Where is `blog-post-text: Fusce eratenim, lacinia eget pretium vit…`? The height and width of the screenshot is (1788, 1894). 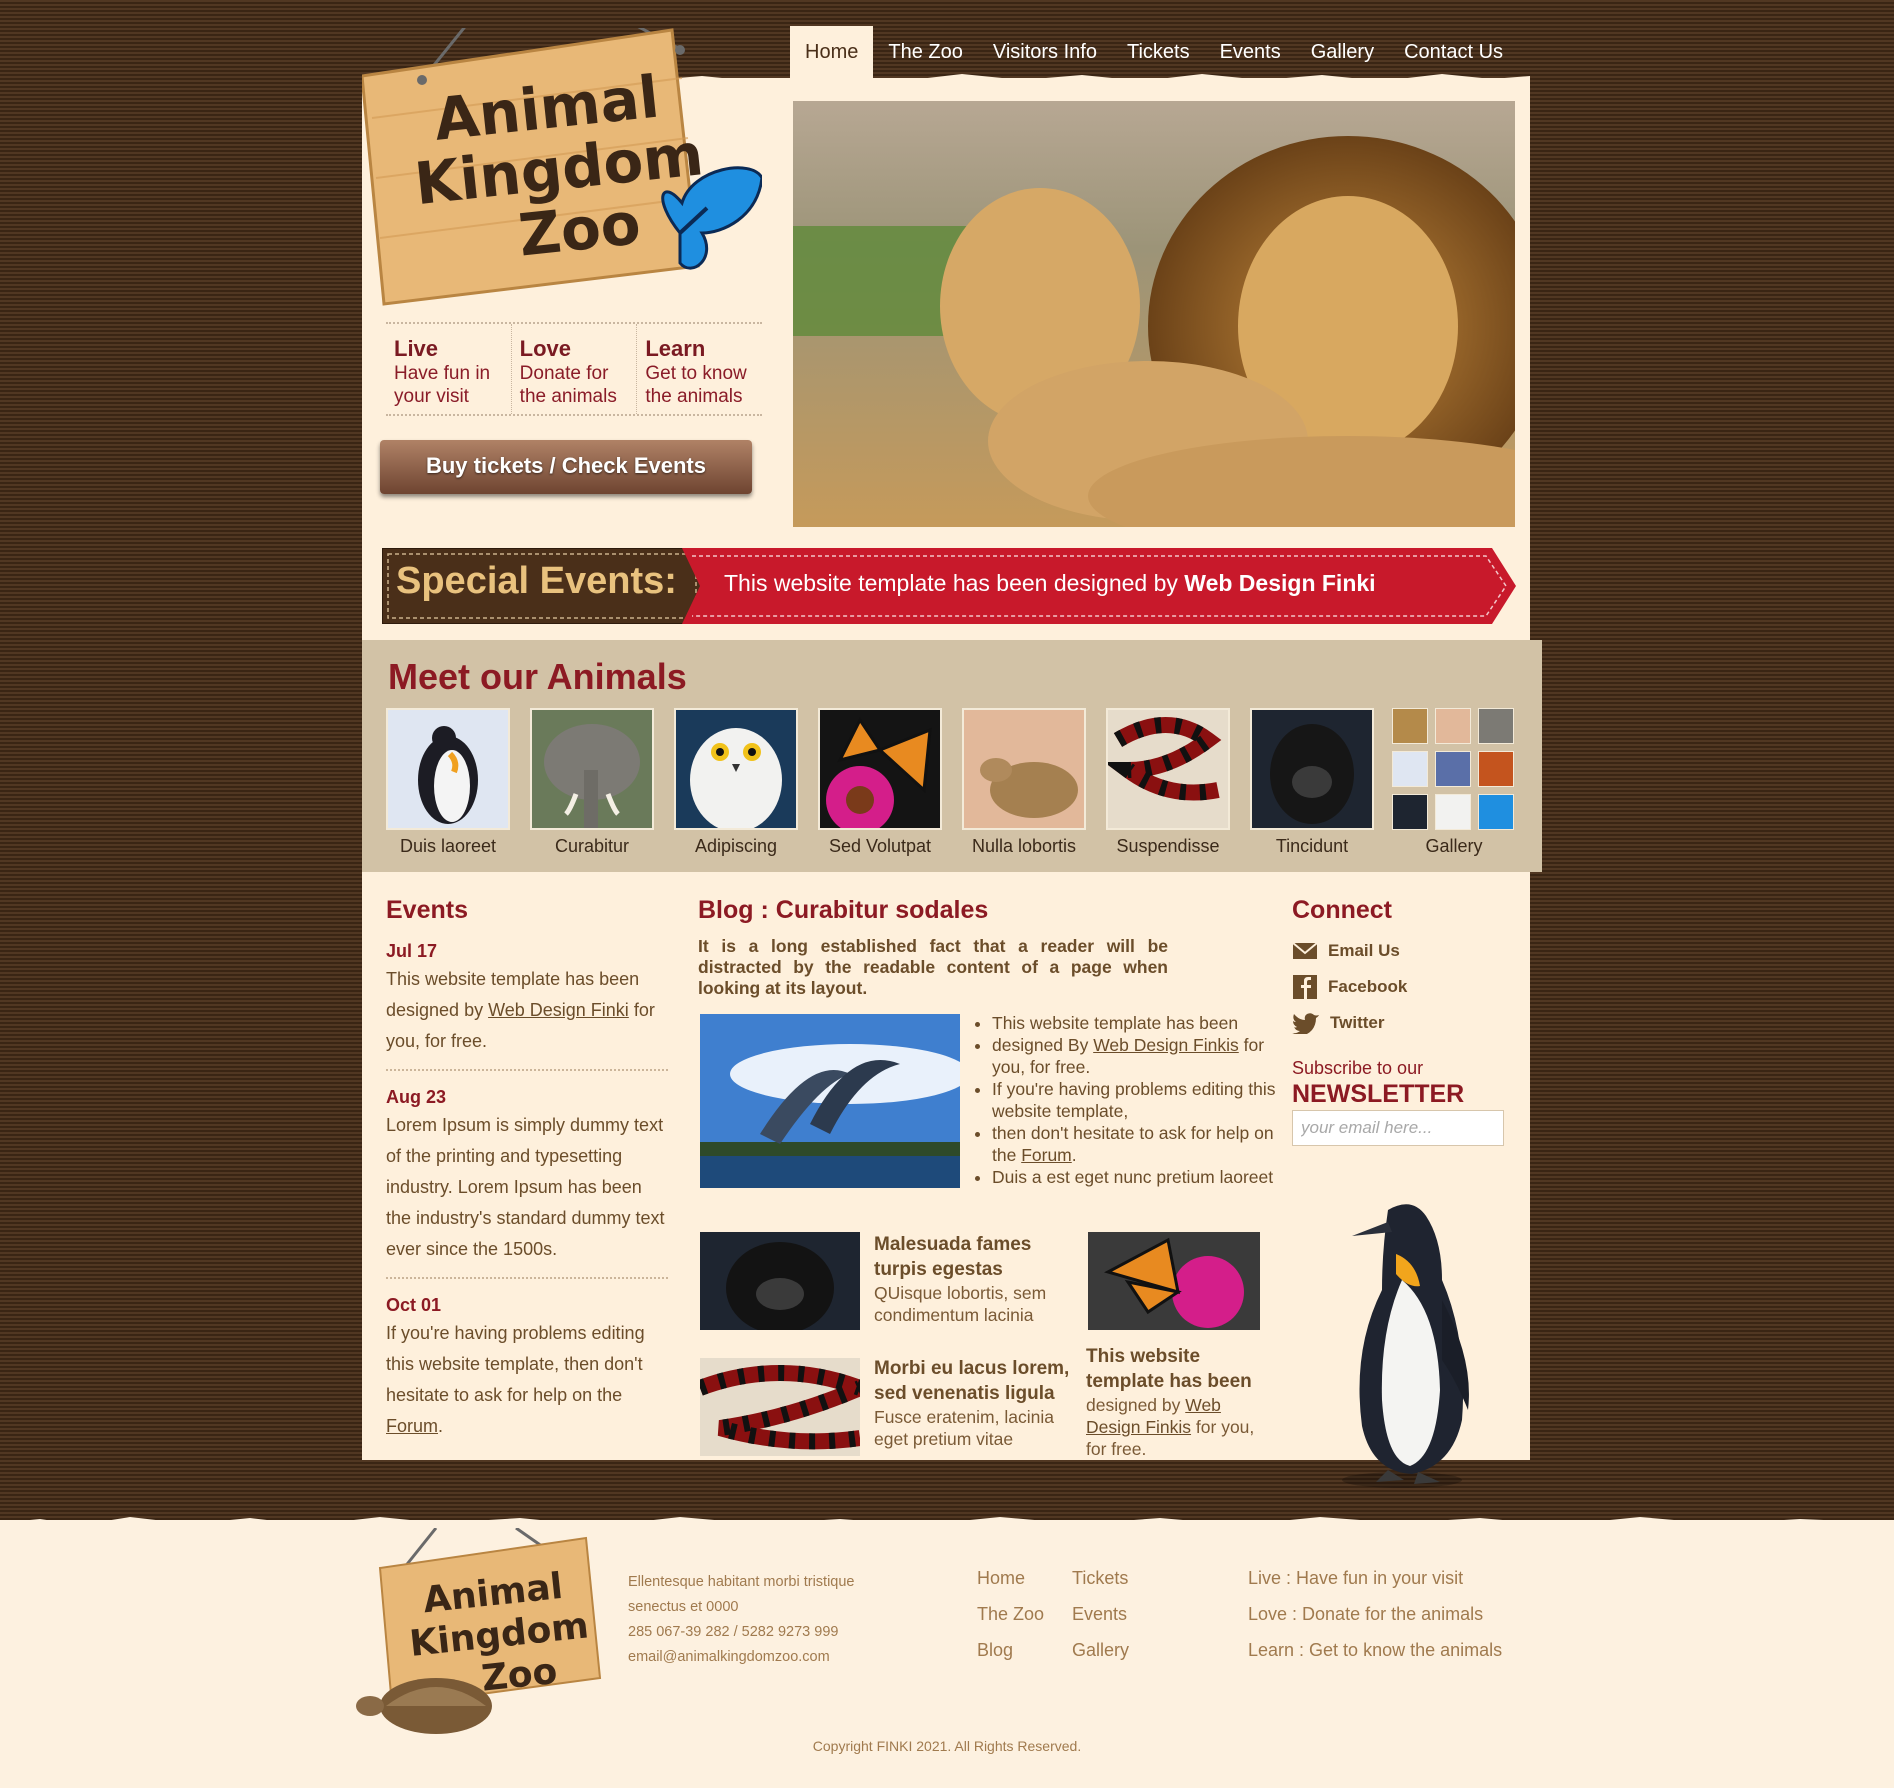 blog-post-text: Fusce eratenim, lacinia eget pretium vit… is located at coordinates (964, 1428).